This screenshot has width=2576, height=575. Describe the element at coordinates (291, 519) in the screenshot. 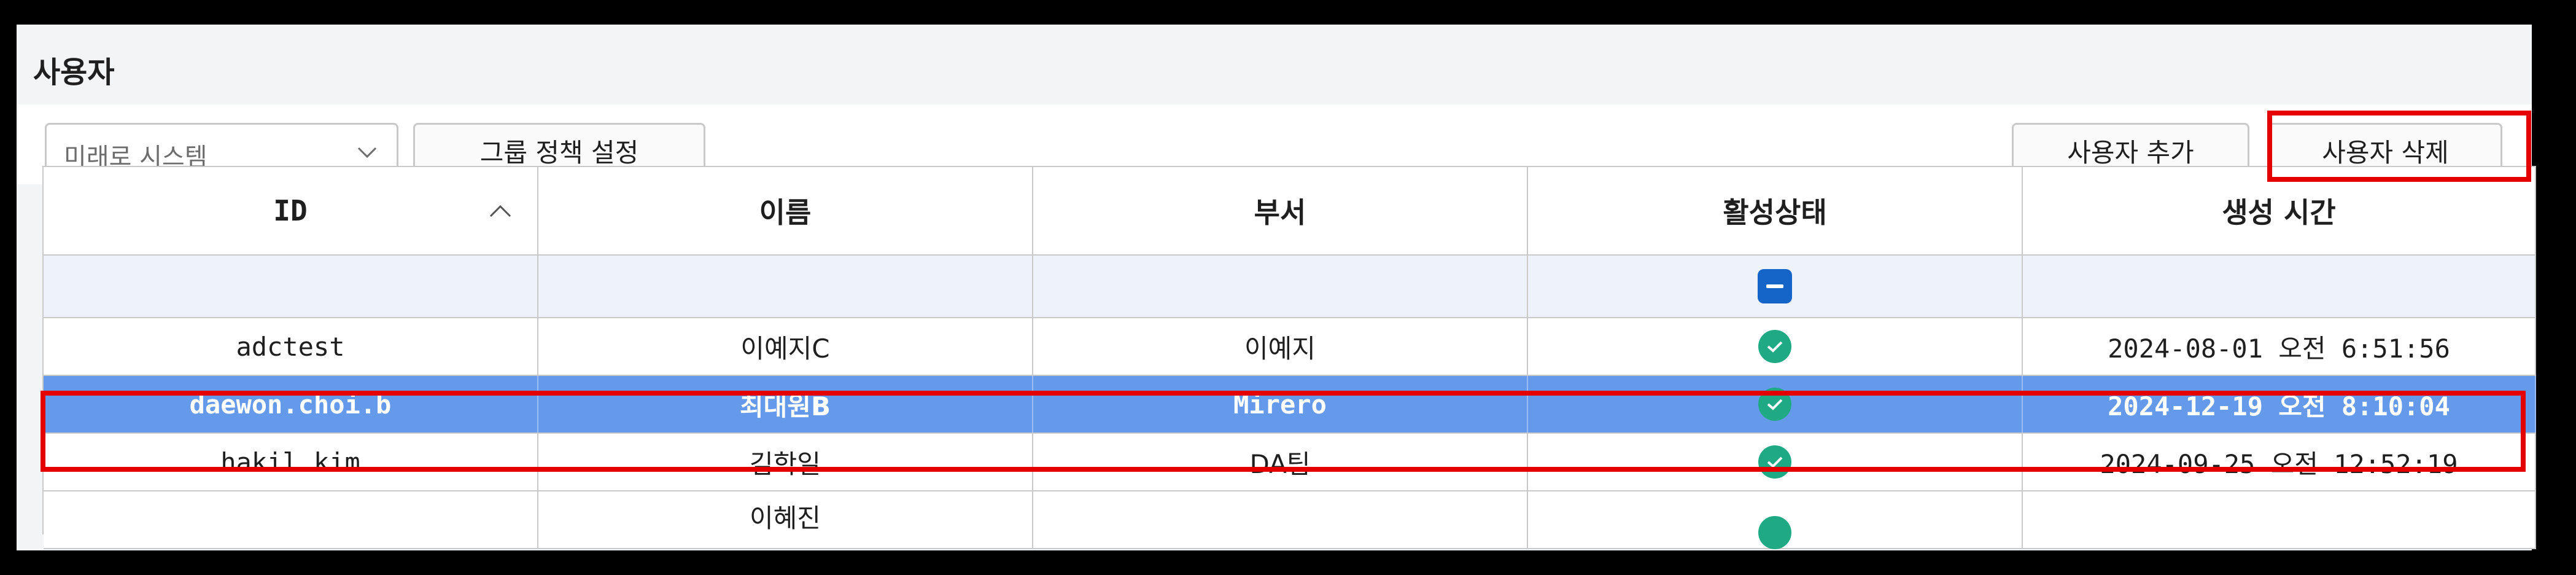

I see `cell-id` at that location.